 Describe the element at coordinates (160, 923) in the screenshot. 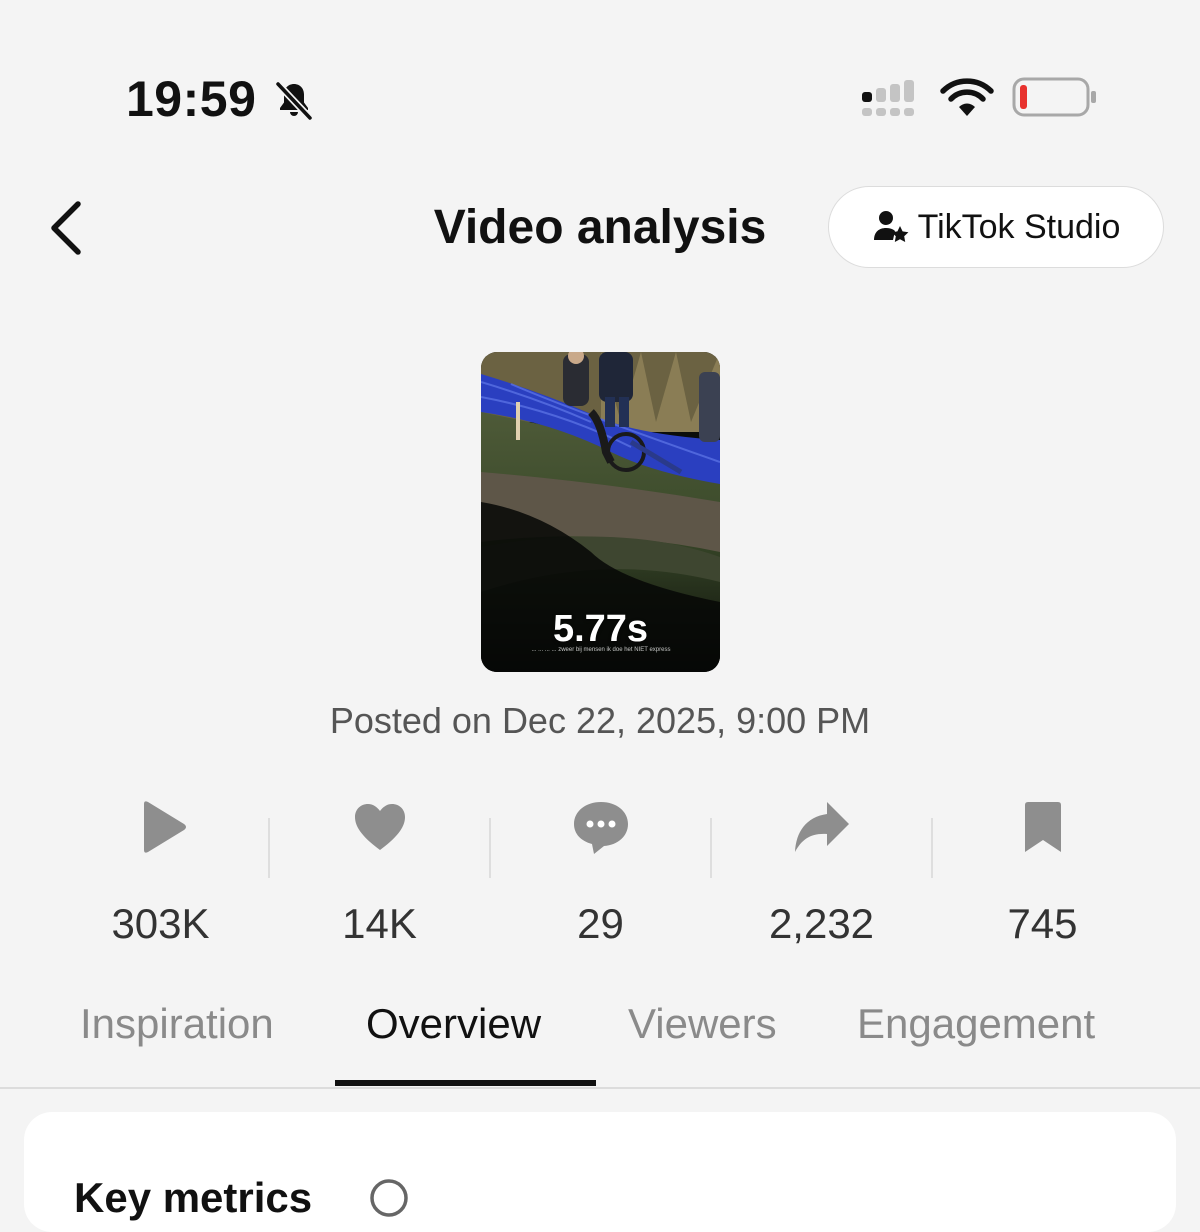

I see `views-count: 303K` at that location.